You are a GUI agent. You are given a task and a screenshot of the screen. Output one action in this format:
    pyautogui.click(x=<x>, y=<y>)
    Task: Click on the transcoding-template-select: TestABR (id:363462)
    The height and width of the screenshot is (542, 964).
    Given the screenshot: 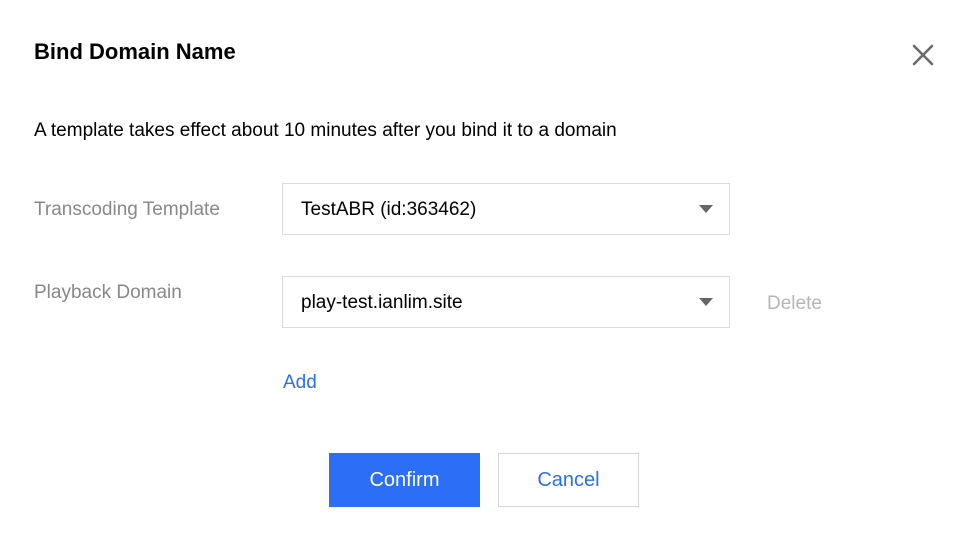 What is the action you would take?
    pyautogui.click(x=506, y=209)
    